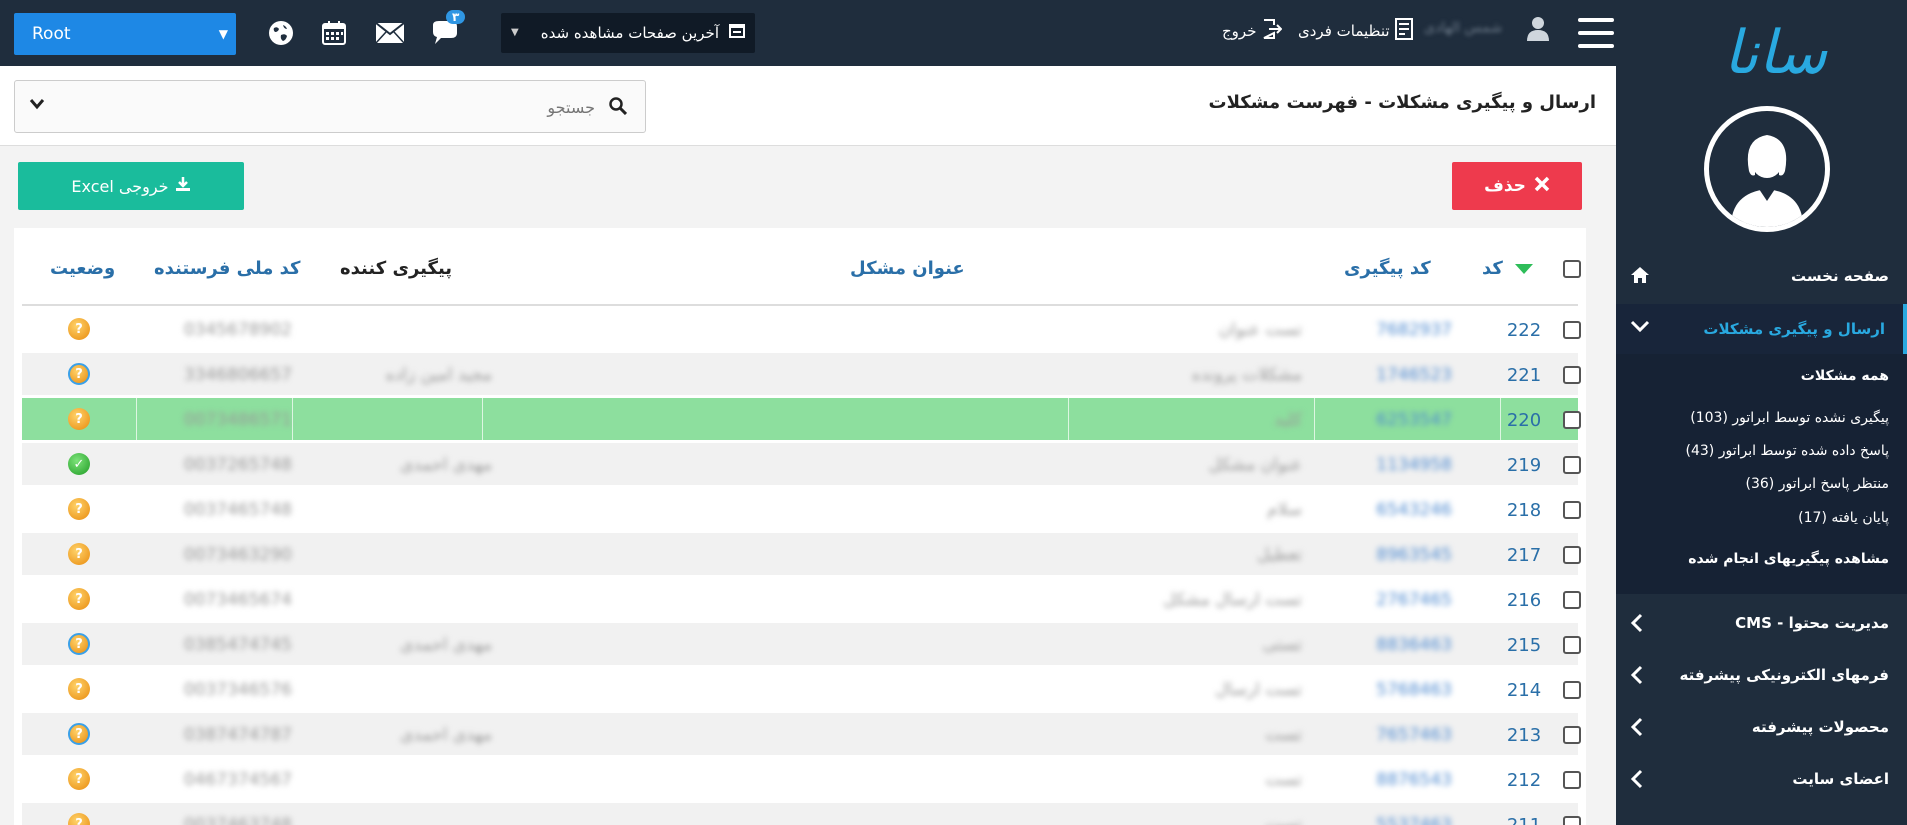 This screenshot has width=1907, height=825. What do you see at coordinates (1387, 820) in the screenshot?
I see `cell-tracking: 5537463` at bounding box center [1387, 820].